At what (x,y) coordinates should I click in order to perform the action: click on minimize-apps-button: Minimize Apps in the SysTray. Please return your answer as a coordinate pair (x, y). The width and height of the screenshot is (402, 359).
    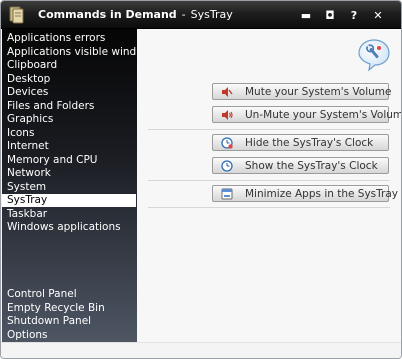
    Looking at the image, I should click on (305, 193).